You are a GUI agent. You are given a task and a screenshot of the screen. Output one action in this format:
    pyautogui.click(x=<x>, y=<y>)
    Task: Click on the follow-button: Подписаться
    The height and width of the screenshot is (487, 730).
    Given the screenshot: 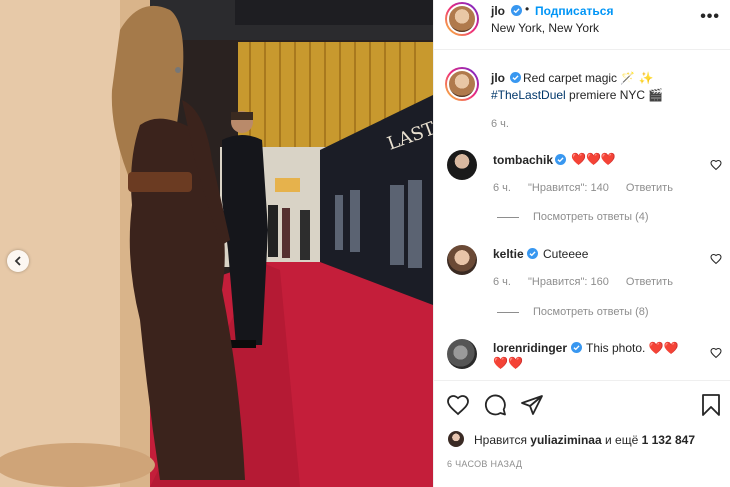 What is the action you would take?
    pyautogui.click(x=574, y=11)
    